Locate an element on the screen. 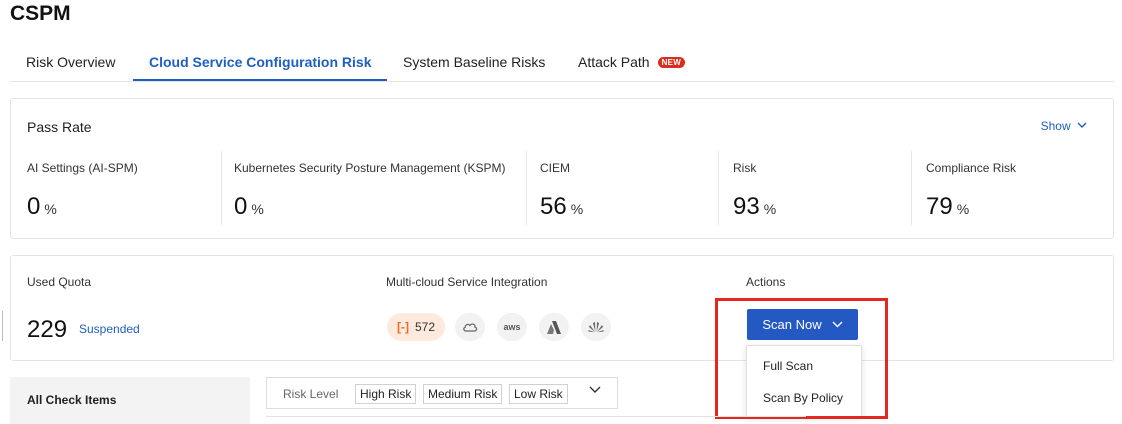 This screenshot has height=424, width=1122. filter-tag-high-risk: High Risk is located at coordinates (386, 394).